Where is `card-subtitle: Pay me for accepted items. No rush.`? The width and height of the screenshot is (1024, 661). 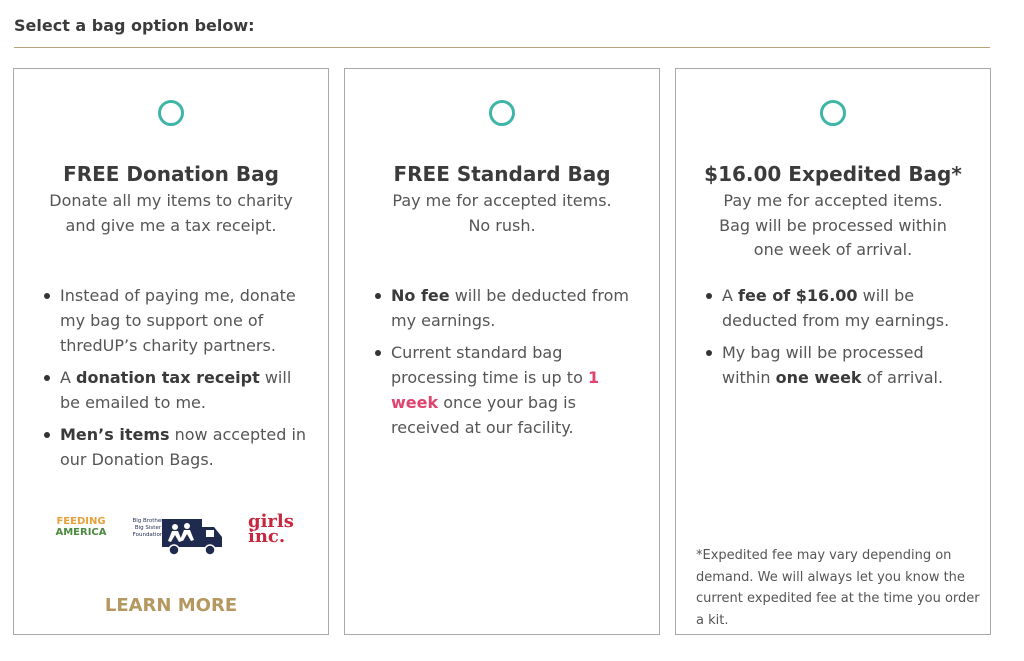
card-subtitle: Pay me for accepted items. No rush. is located at coordinates (502, 213).